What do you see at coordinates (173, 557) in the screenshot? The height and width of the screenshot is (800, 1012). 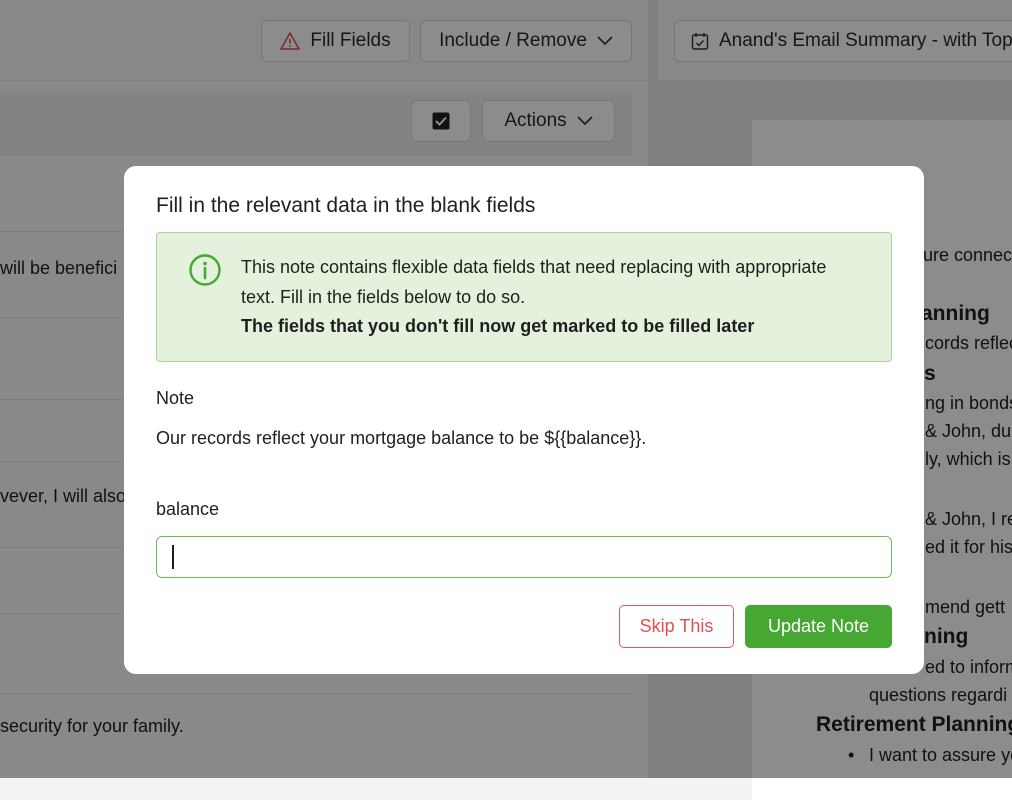 I see `text-caret` at bounding box center [173, 557].